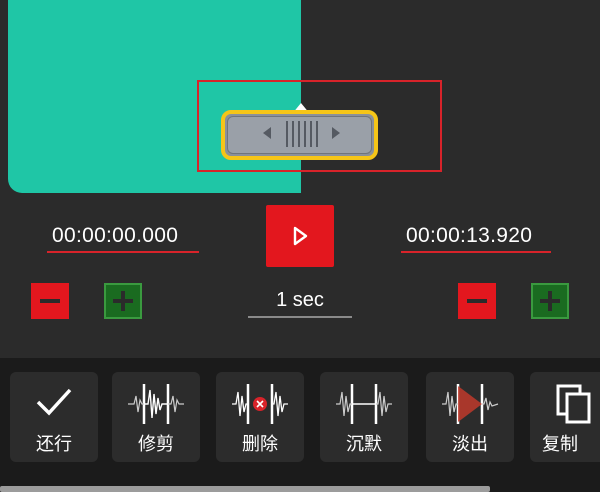 The width and height of the screenshot is (600, 492). I want to click on toolbar-item-silence: 沉默, so click(364, 417).